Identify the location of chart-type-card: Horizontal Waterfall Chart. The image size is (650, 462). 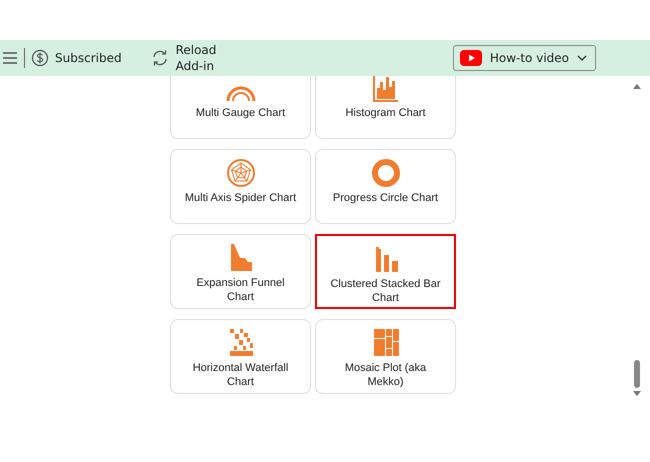
(240, 356).